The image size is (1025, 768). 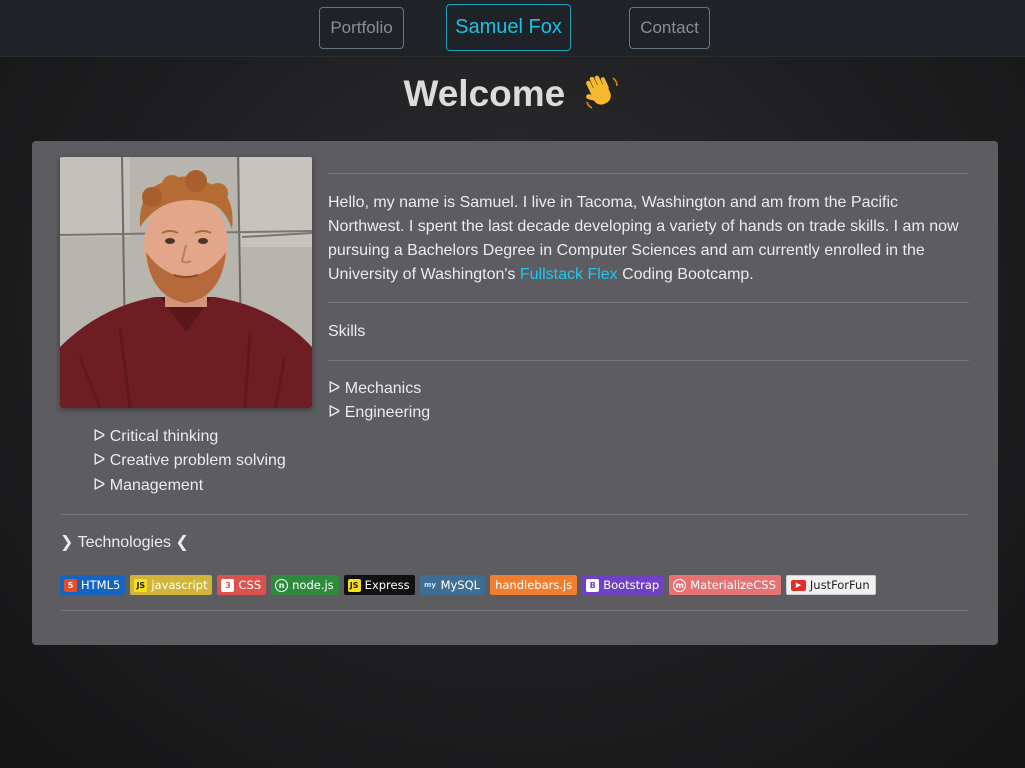 I want to click on skill-item: ᐅ Critical thinking, so click(x=156, y=436).